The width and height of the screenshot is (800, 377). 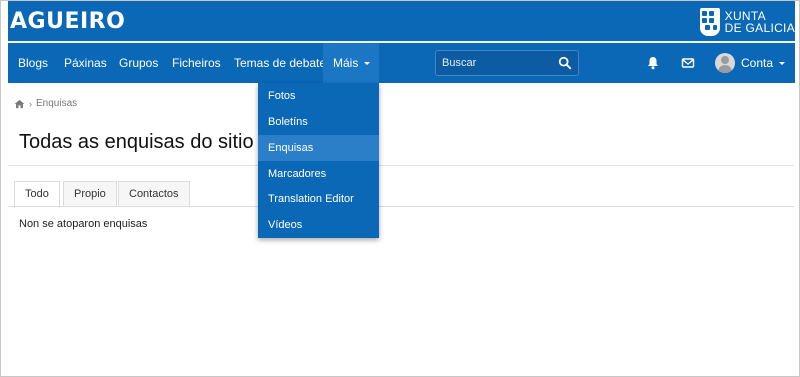 I want to click on bell-icon, so click(x=653, y=63).